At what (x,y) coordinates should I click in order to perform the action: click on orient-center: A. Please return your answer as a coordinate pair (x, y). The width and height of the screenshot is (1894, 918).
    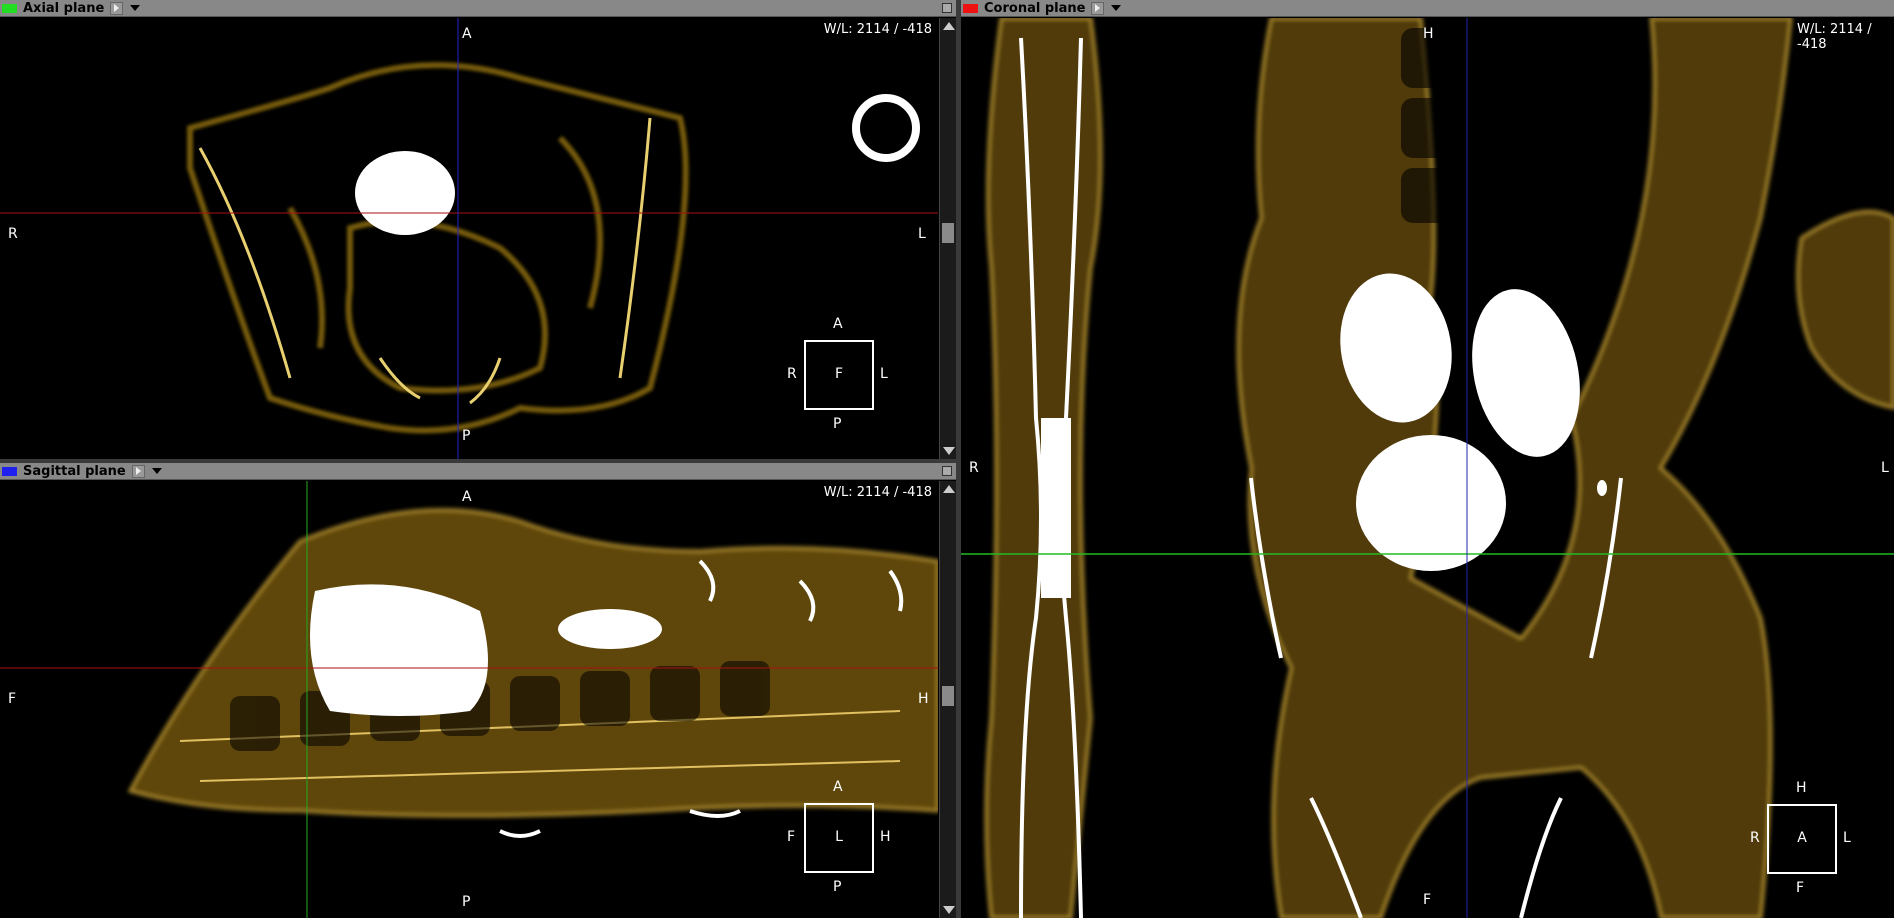
    Looking at the image, I should click on (1802, 838).